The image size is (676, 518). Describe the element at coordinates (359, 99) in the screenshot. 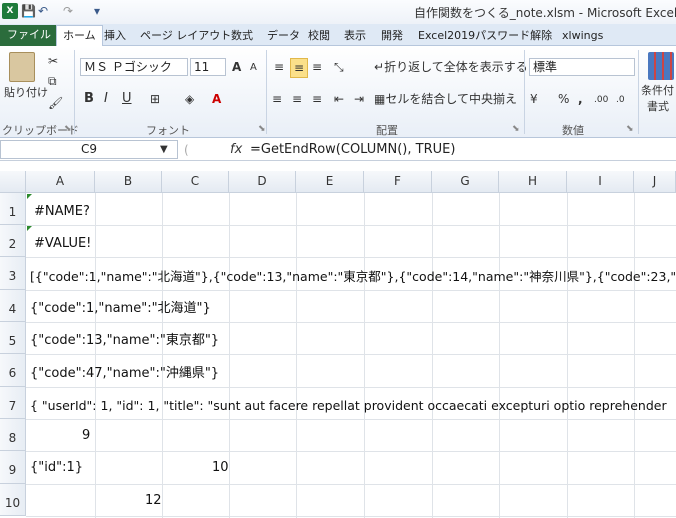

I see `increase-indent-icon: ⇥` at that location.